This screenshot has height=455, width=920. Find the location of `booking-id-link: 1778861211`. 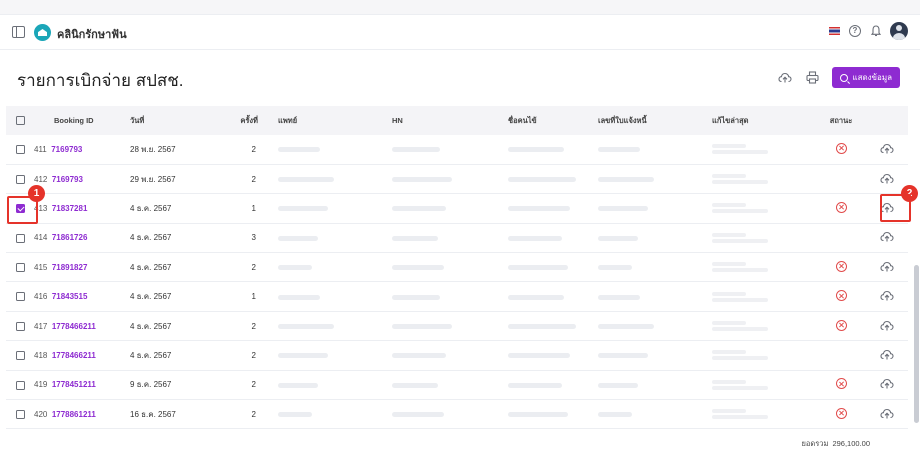

booking-id-link: 1778861211 is located at coordinates (74, 414).